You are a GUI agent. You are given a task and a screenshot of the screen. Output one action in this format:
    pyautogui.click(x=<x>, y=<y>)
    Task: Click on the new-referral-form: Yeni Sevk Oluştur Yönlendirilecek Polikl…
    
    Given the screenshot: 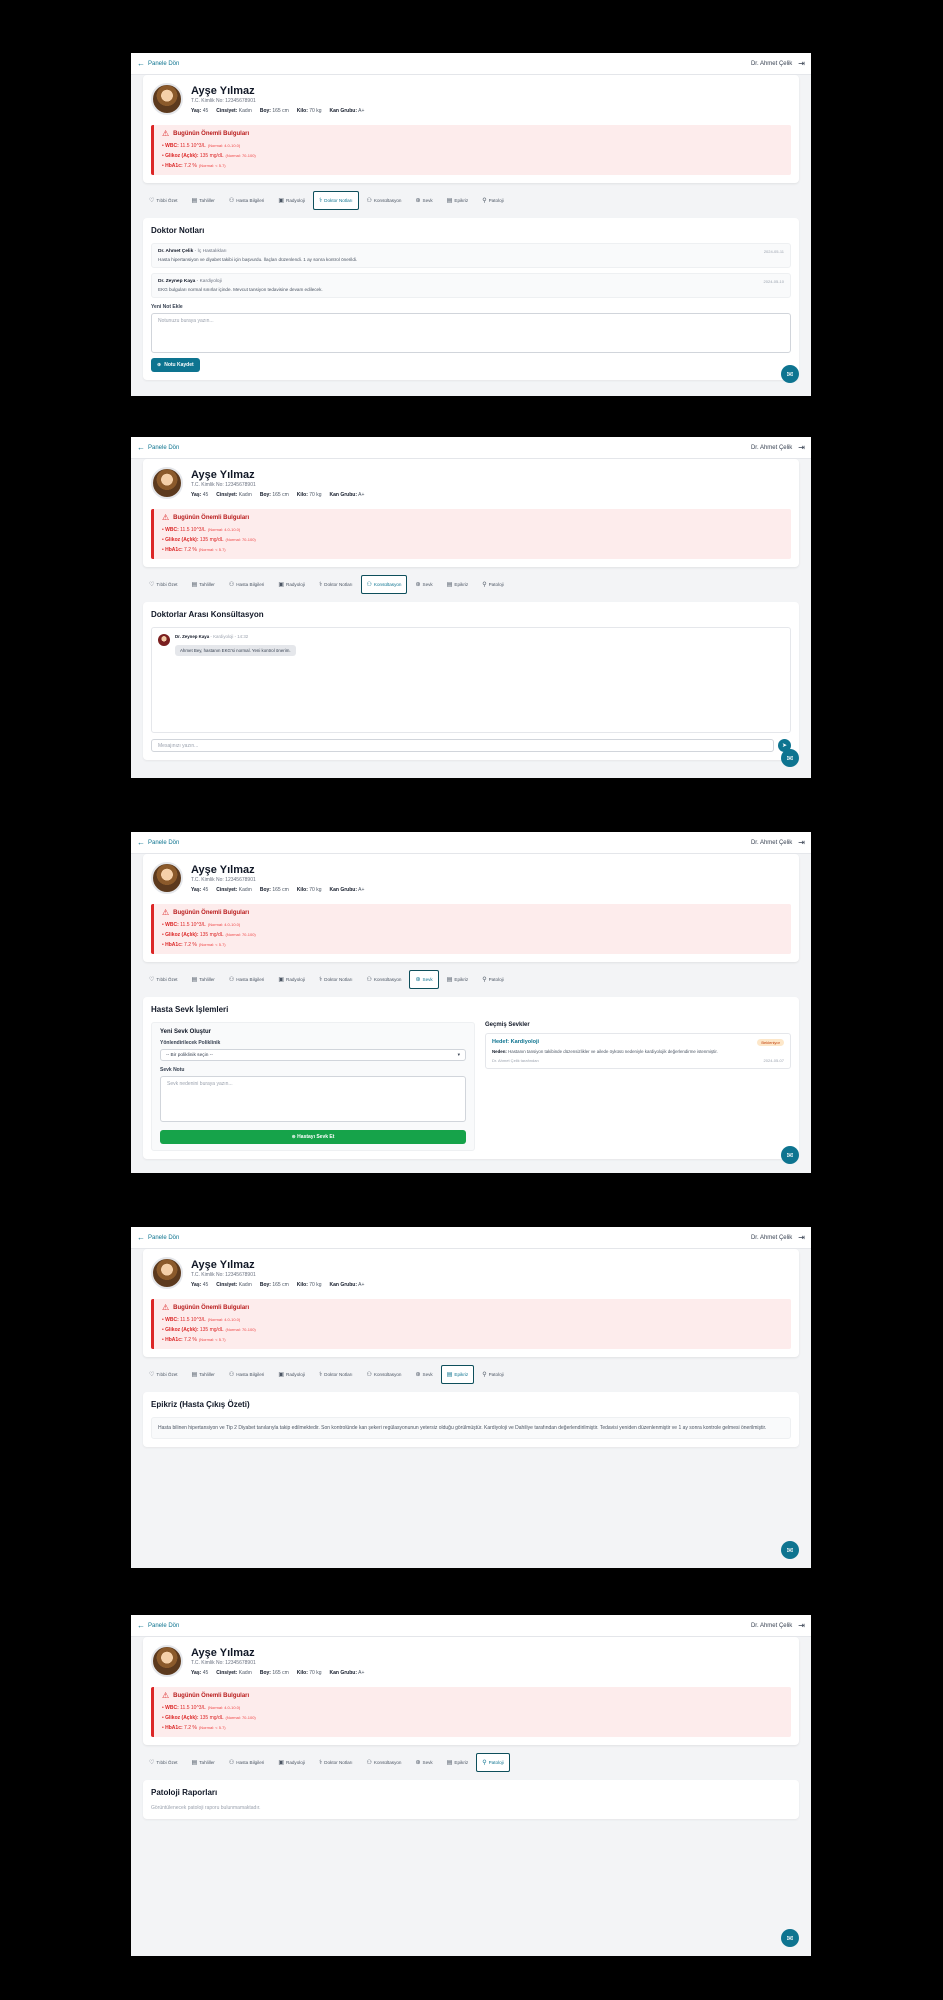 What is the action you would take?
    pyautogui.click(x=313, y=1086)
    